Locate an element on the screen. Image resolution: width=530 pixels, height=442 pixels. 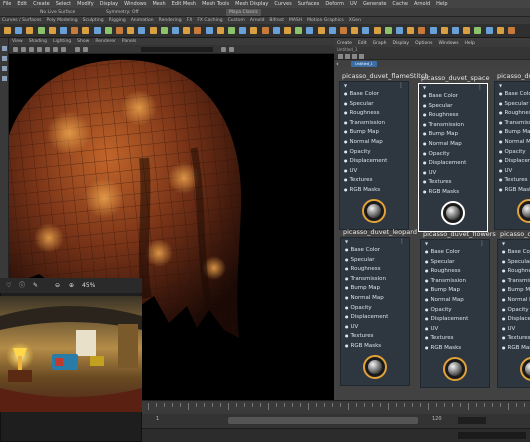
symmetry-setting: Symmetry: Off is located at coordinates (122, 12).